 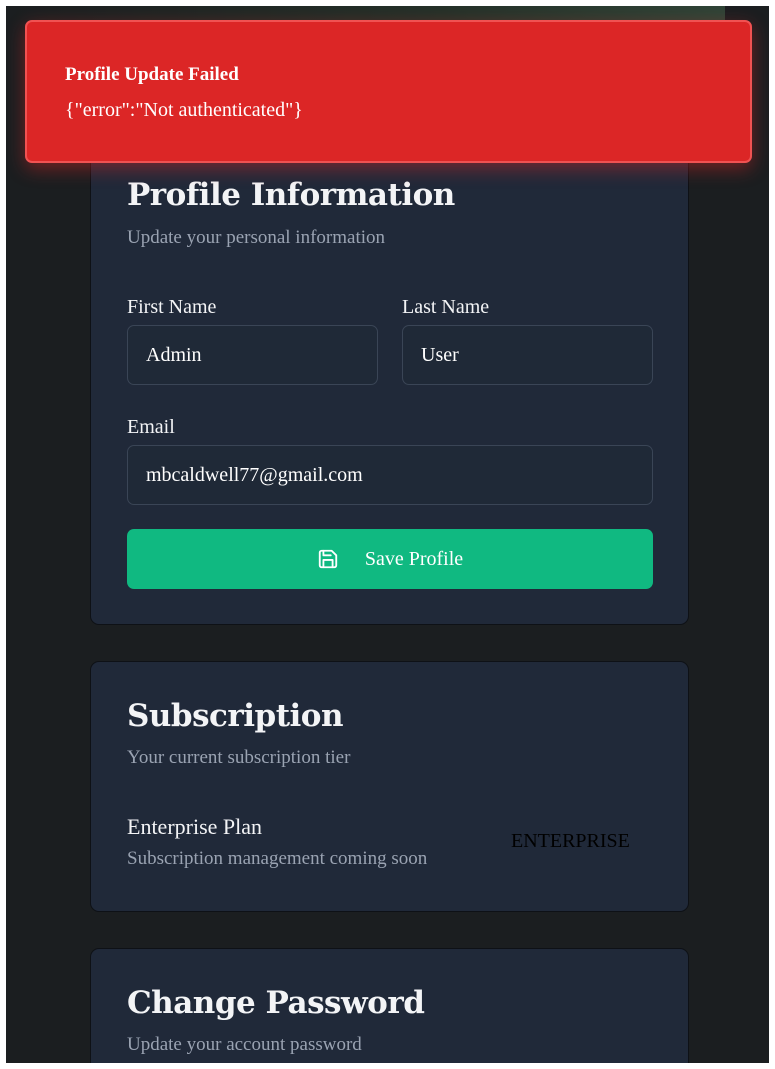 I want to click on save-profile-button: Save Profile, so click(x=390, y=559).